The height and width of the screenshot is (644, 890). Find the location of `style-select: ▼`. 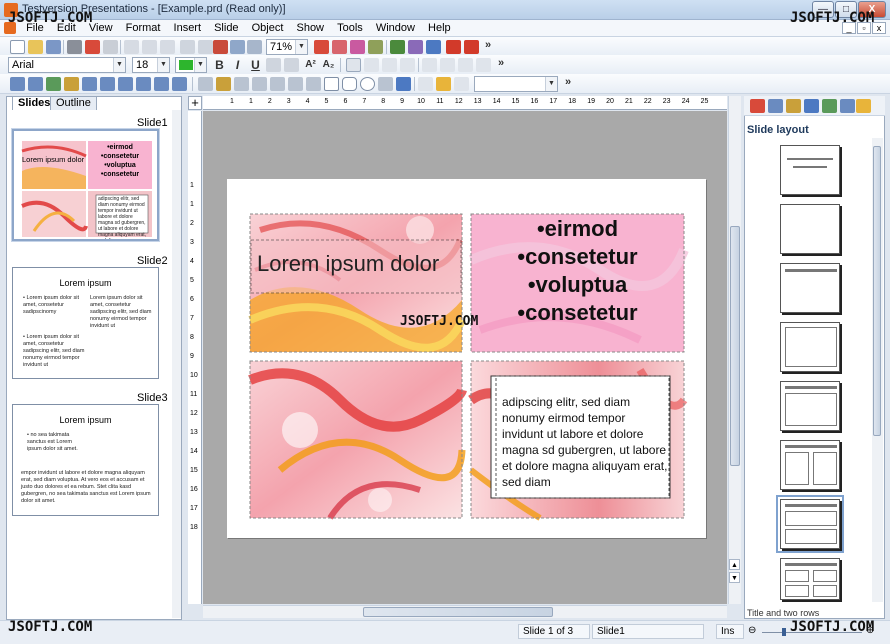

style-select: ▼ is located at coordinates (516, 84).